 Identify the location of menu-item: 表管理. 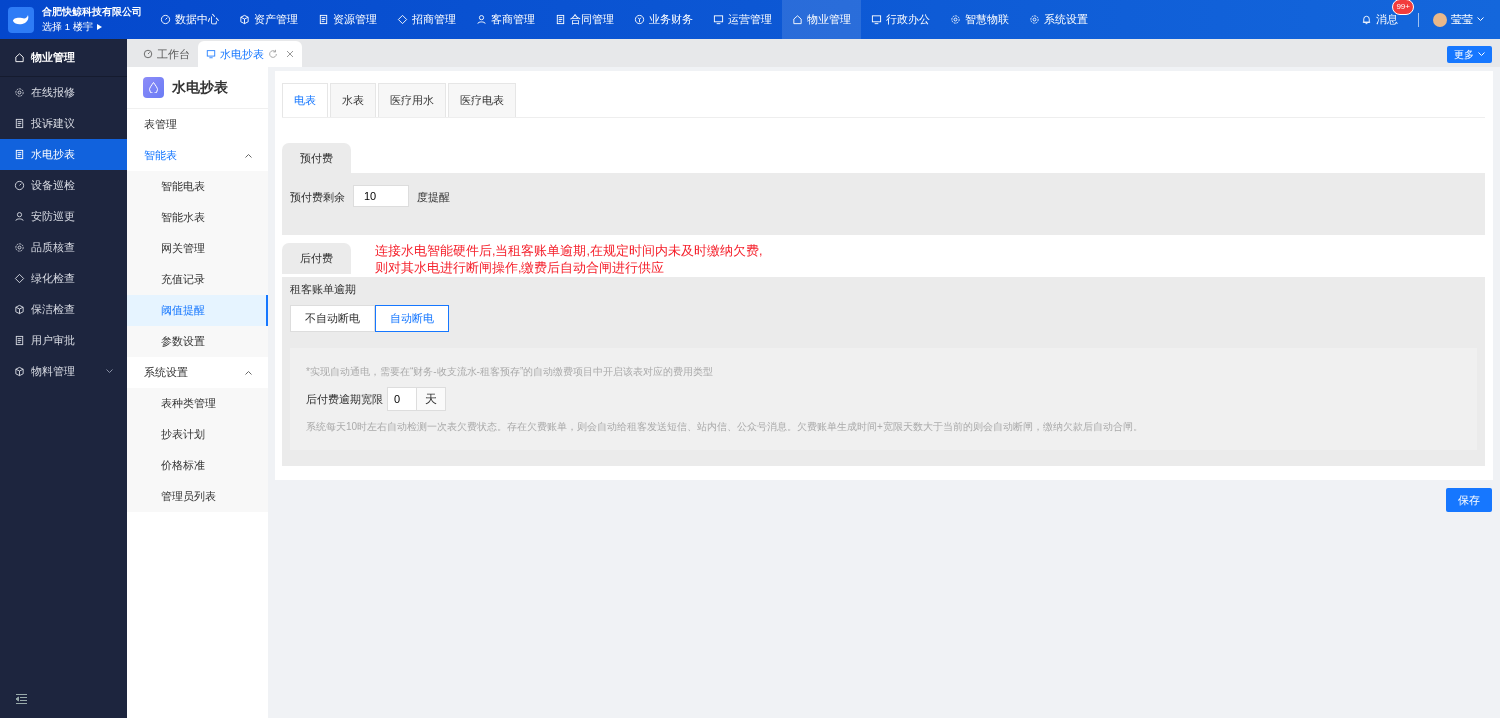
(197, 124).